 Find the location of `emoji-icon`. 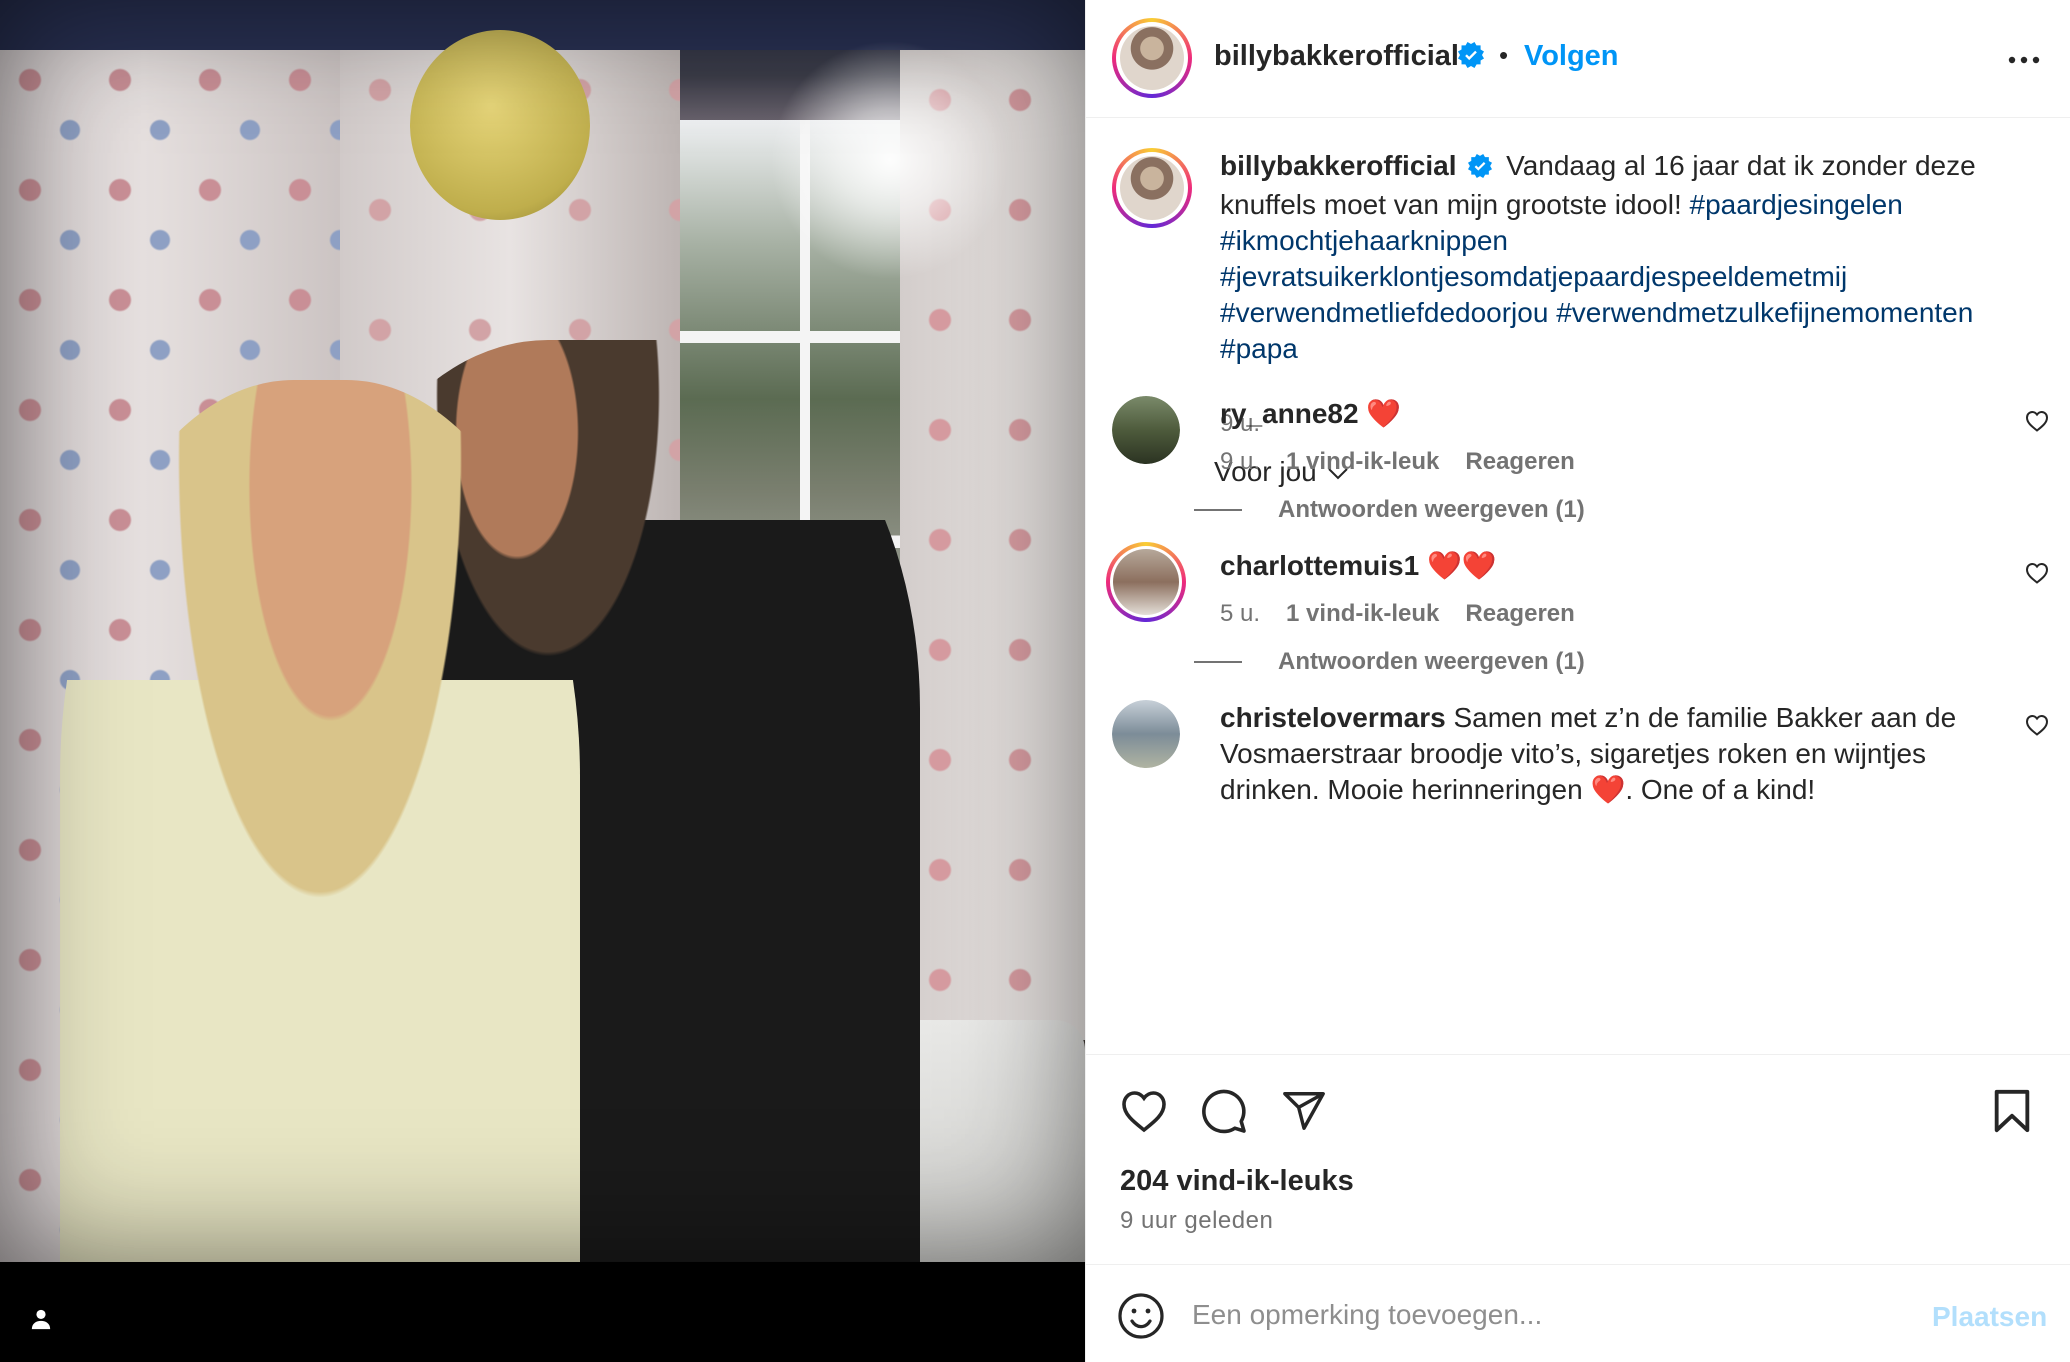

emoji-icon is located at coordinates (1141, 1316).